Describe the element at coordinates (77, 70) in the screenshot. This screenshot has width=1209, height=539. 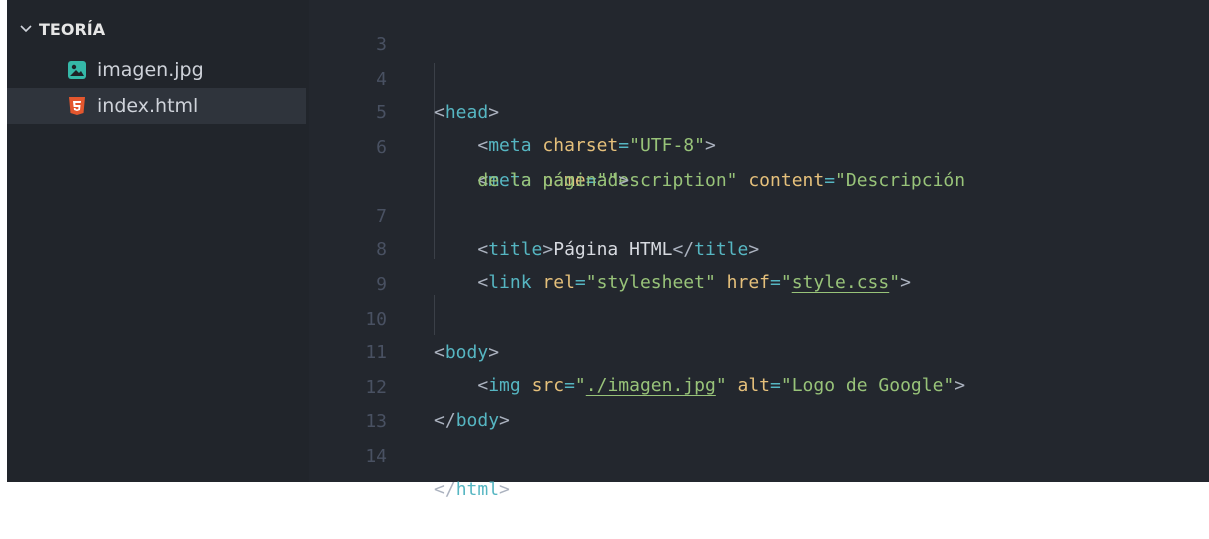
I see `image-file-icon` at that location.